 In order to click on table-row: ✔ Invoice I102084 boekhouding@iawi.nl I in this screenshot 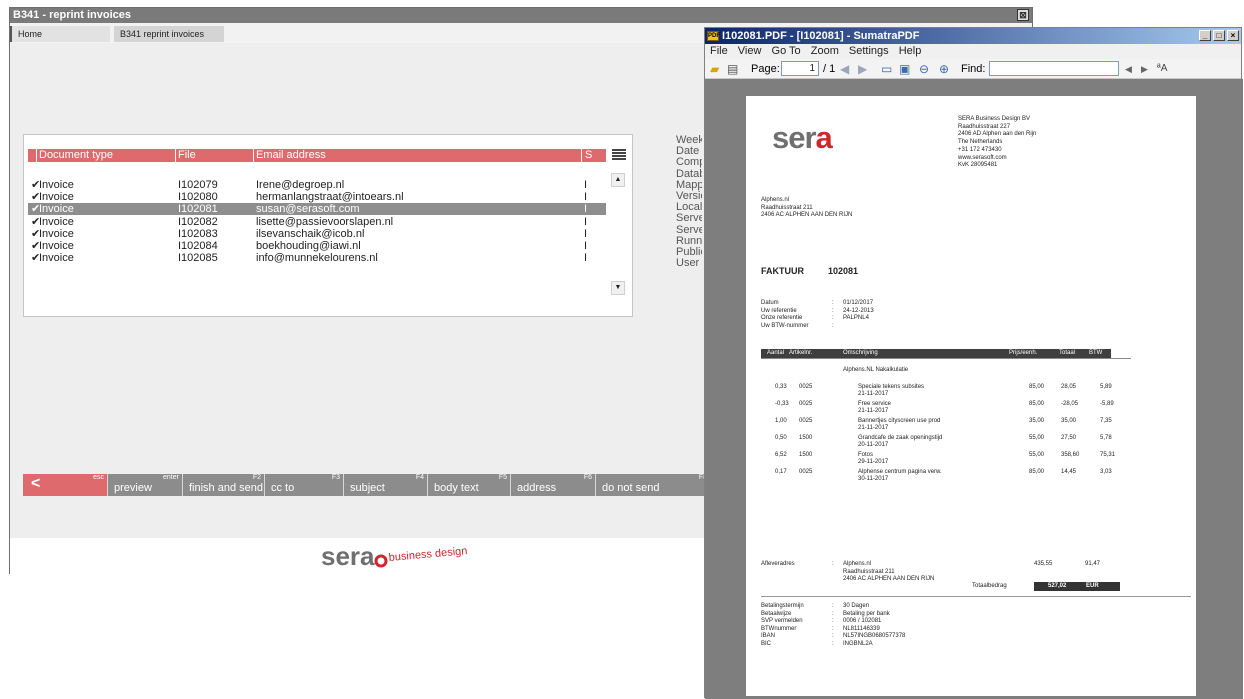, I will do `click(317, 246)`.